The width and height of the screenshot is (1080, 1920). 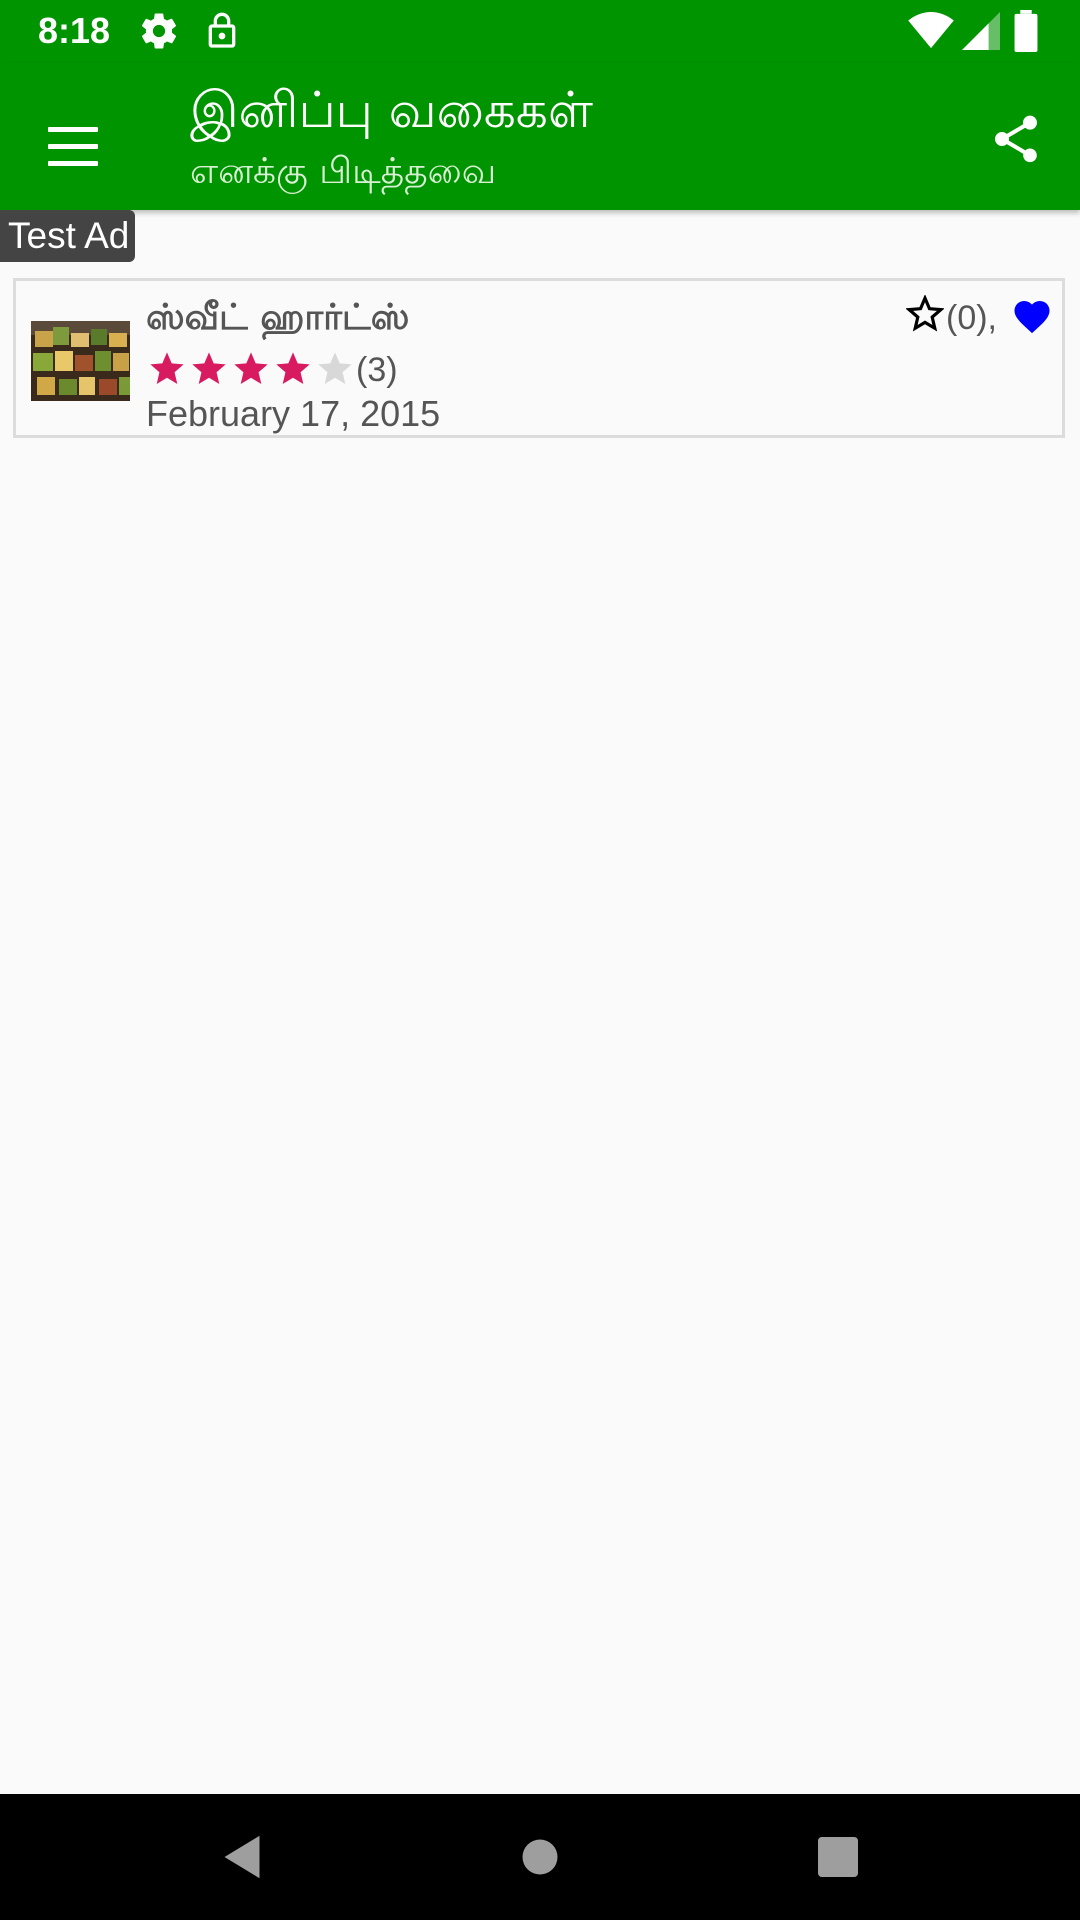 I want to click on recents-button, so click(x=838, y=1857).